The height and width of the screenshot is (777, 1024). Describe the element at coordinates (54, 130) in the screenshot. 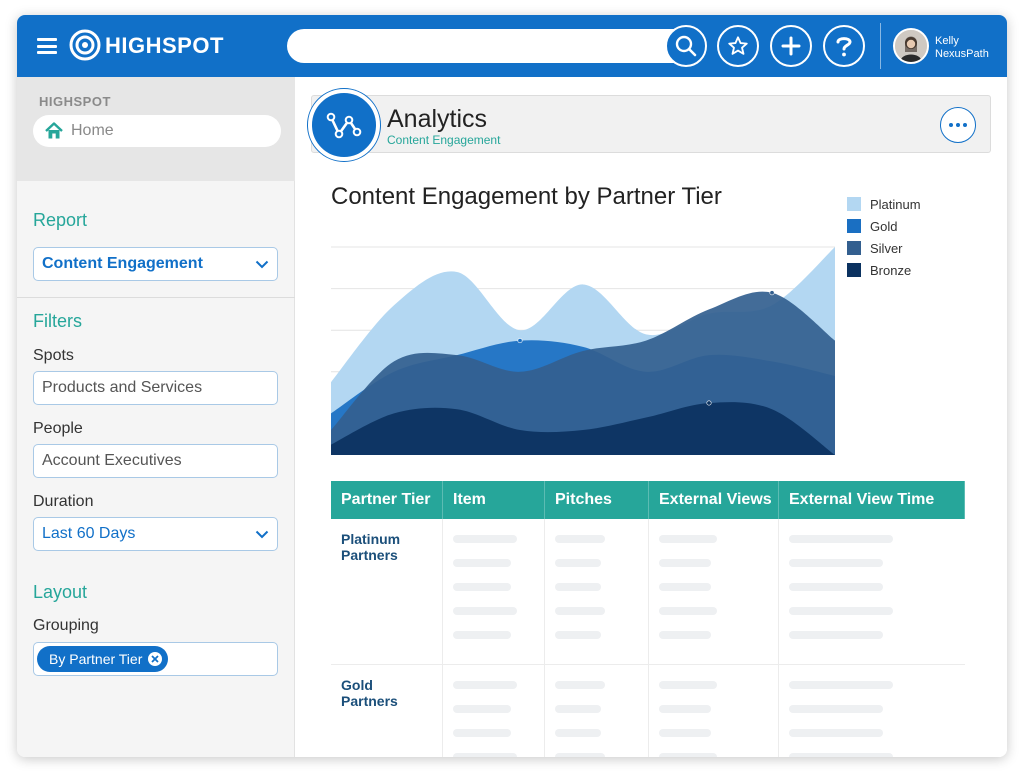

I see `home-icon` at that location.